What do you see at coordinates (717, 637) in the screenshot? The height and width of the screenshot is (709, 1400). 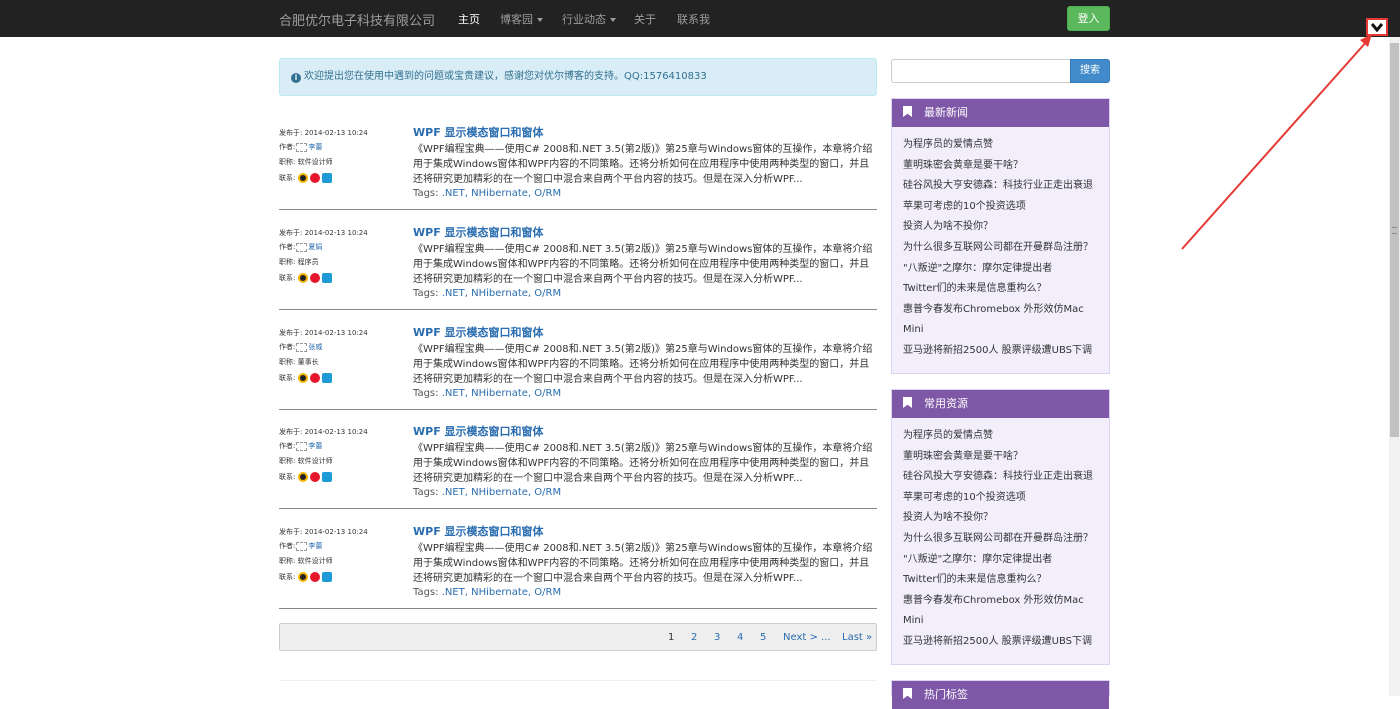 I see `page-link-3: 3` at bounding box center [717, 637].